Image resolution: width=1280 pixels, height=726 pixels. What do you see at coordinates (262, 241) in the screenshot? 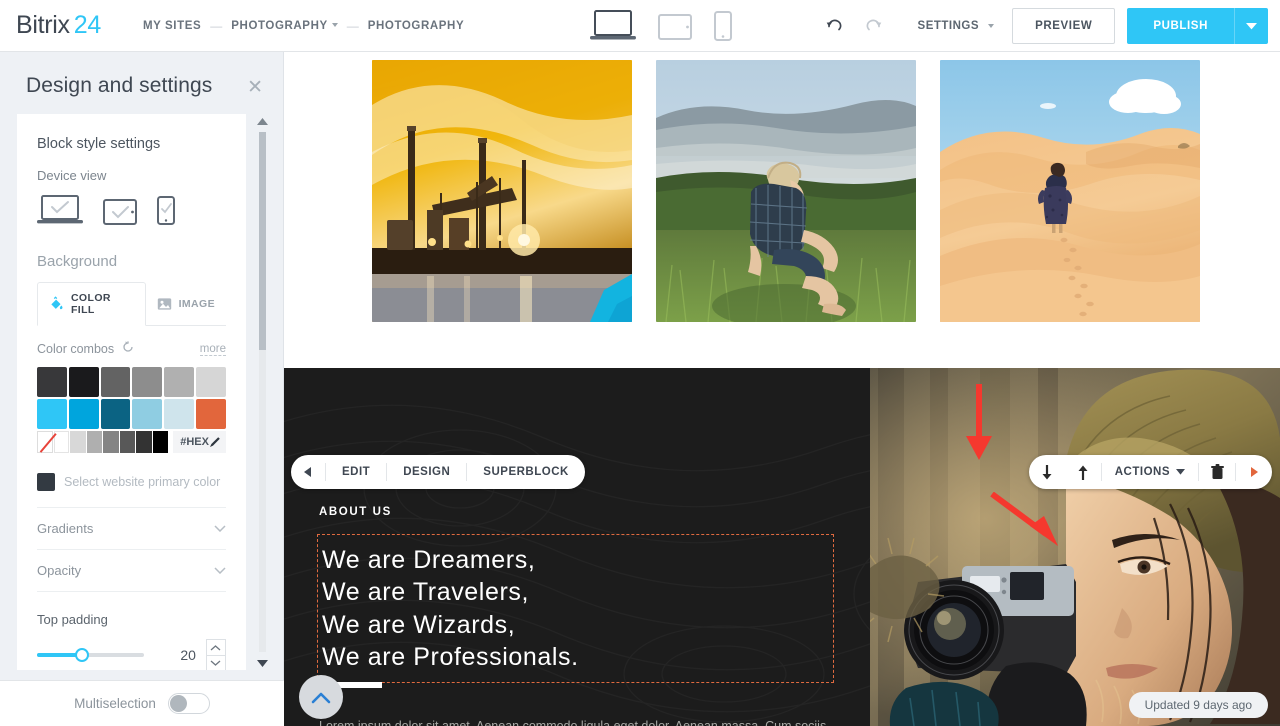
I see `scrollbar-thumb` at bounding box center [262, 241].